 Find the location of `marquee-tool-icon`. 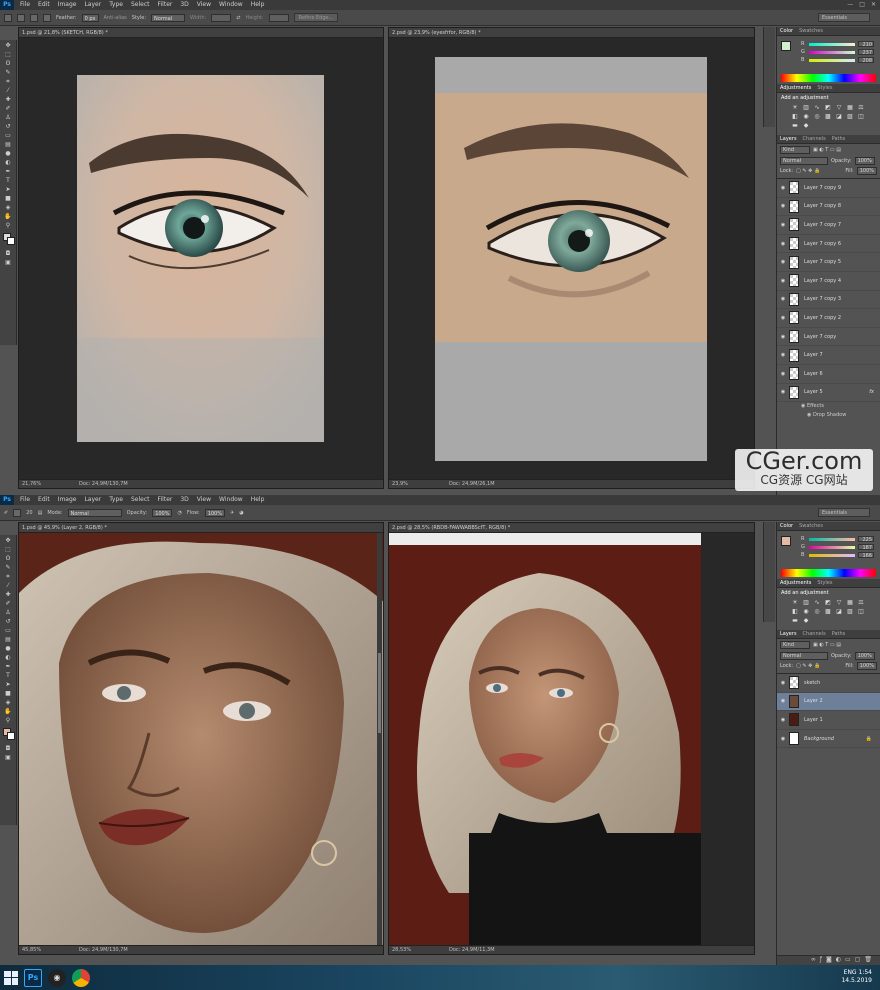

marquee-tool-icon is located at coordinates (8, 17).